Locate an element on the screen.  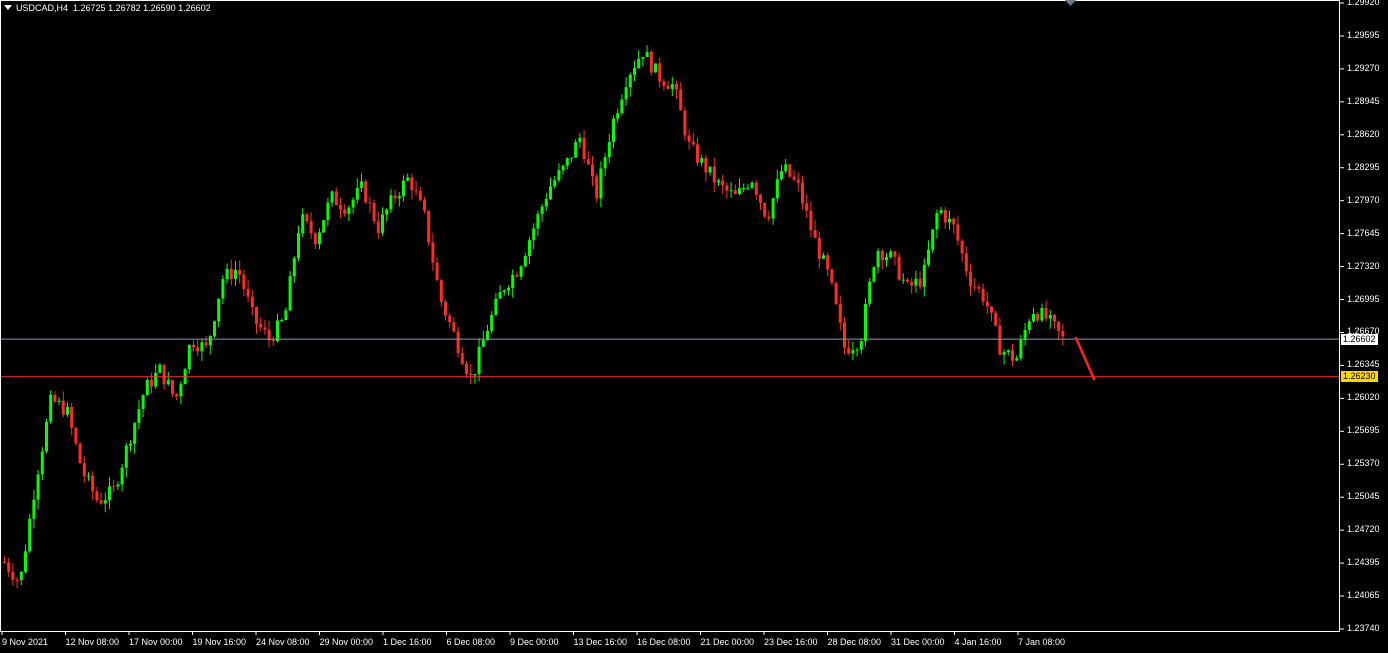
x-tick-label: 16 Dec 08:00 is located at coordinates (664, 642).